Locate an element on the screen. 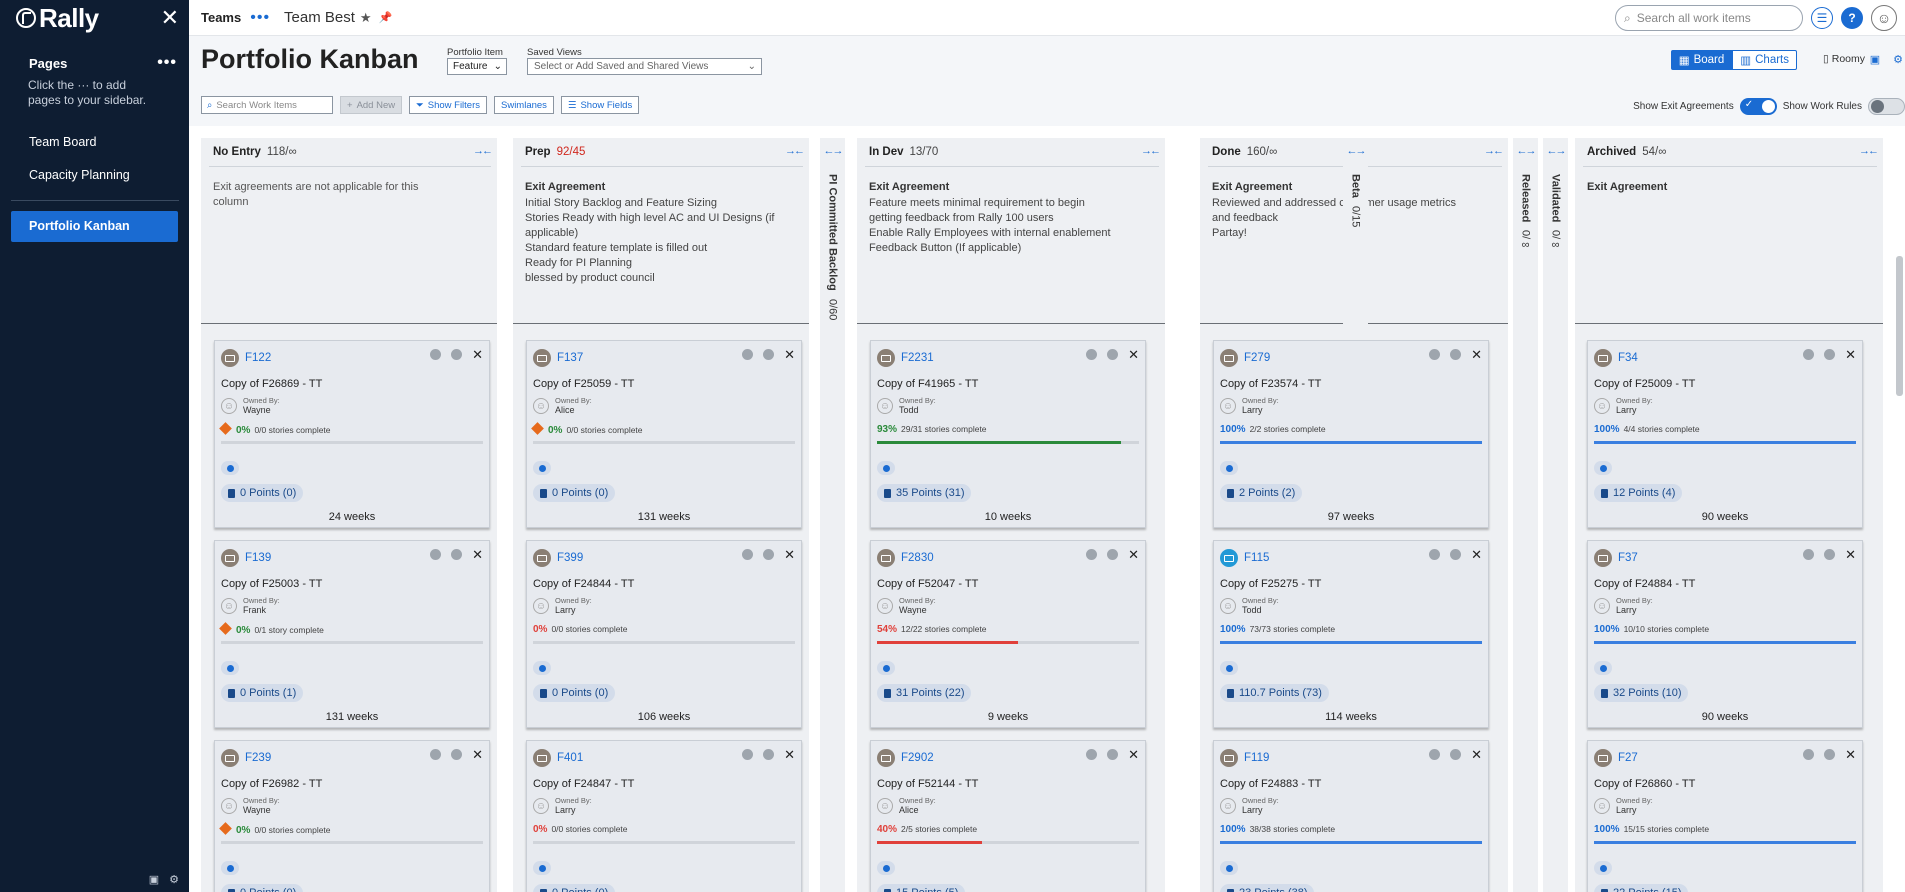  teams-label: Teams is located at coordinates (221, 17).